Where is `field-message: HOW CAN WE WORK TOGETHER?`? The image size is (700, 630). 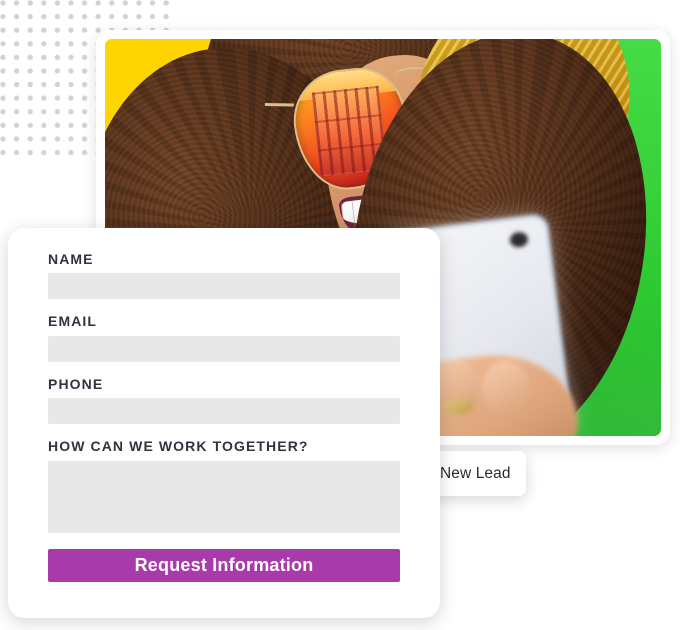
field-message: HOW CAN WE WORK TOGETHER? is located at coordinates (224, 485).